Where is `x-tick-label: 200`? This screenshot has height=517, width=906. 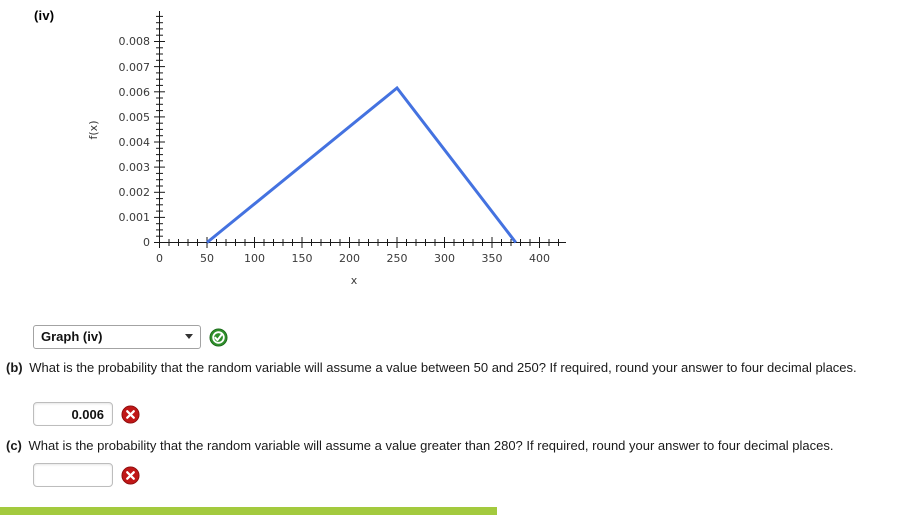 x-tick-label: 200 is located at coordinates (349, 258).